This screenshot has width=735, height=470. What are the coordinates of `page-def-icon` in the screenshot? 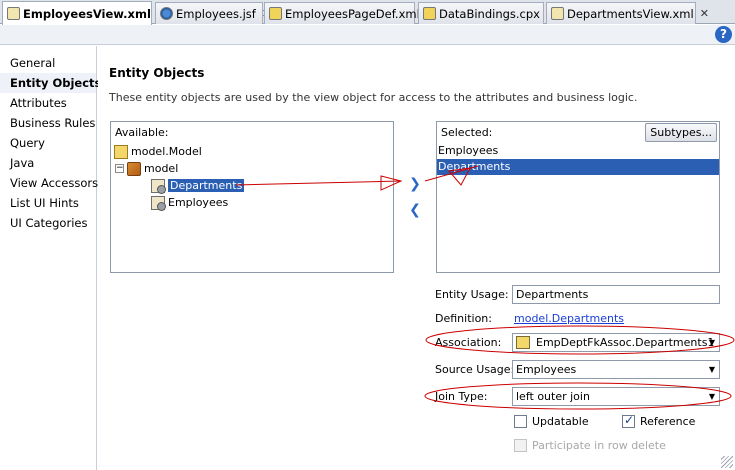 It's located at (275, 13).